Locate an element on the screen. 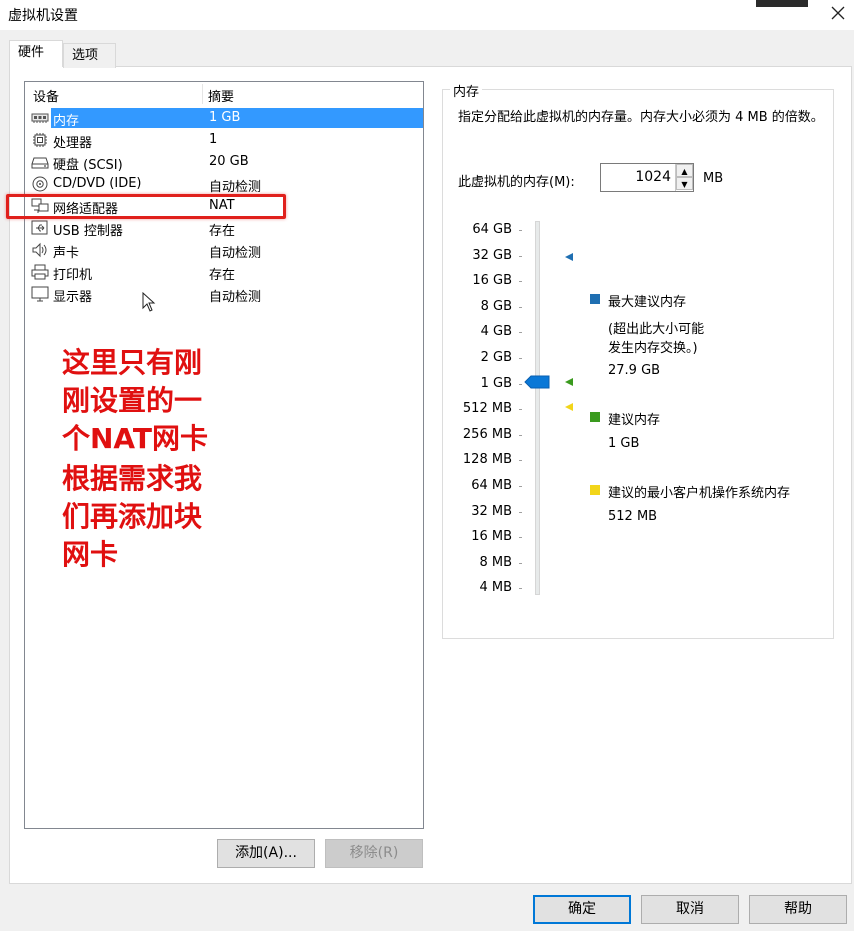 The image size is (854, 931). scale-label: 512 MB is located at coordinates (487, 409).